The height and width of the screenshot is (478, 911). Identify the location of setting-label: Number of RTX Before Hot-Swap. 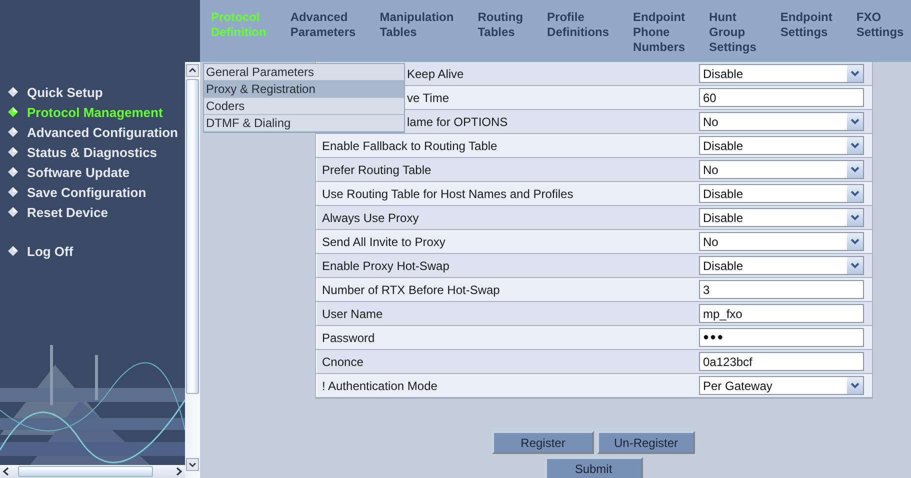
(506, 289).